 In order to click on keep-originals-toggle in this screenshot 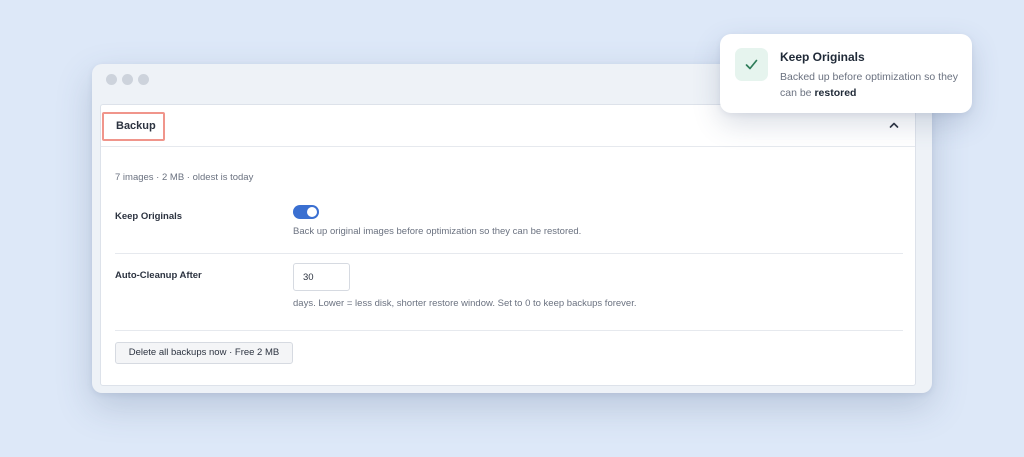, I will do `click(306, 212)`.